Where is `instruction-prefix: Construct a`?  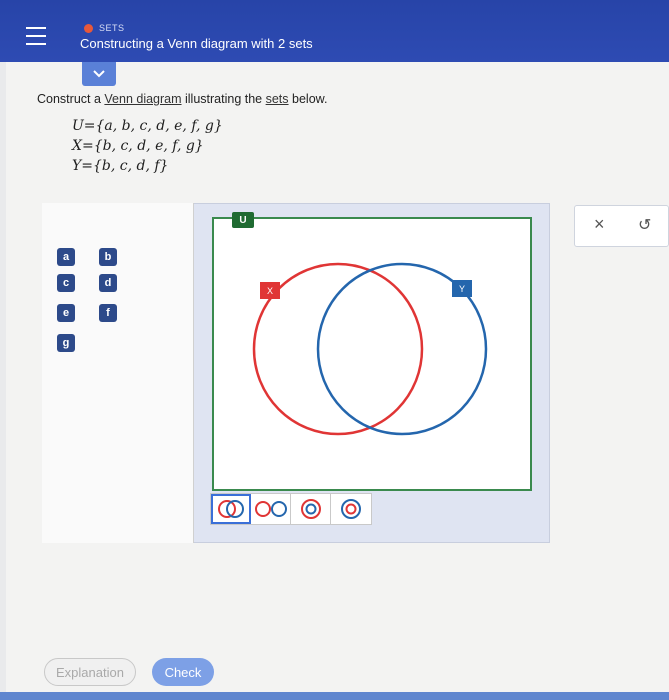
instruction-prefix: Construct a is located at coordinates (71, 99).